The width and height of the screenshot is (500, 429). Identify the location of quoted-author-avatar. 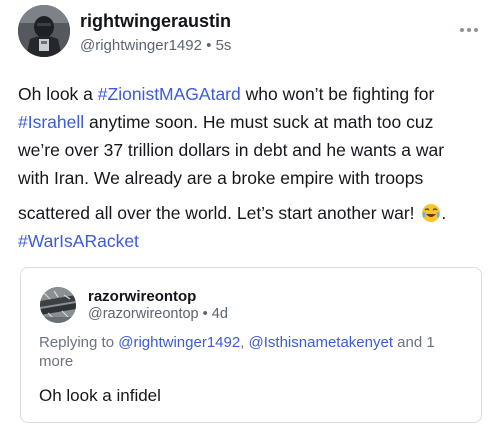
(58, 305).